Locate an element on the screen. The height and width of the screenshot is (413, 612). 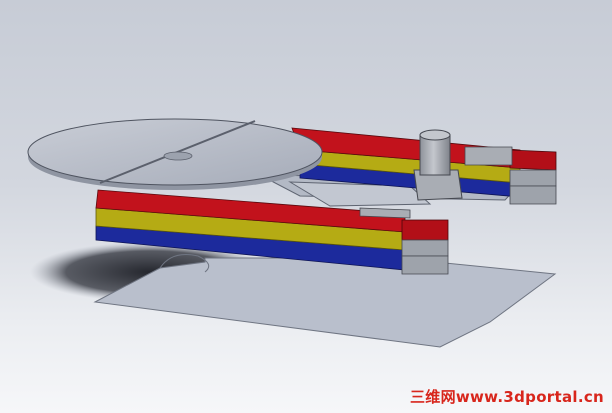
front-mount-pad is located at coordinates (385, 213).